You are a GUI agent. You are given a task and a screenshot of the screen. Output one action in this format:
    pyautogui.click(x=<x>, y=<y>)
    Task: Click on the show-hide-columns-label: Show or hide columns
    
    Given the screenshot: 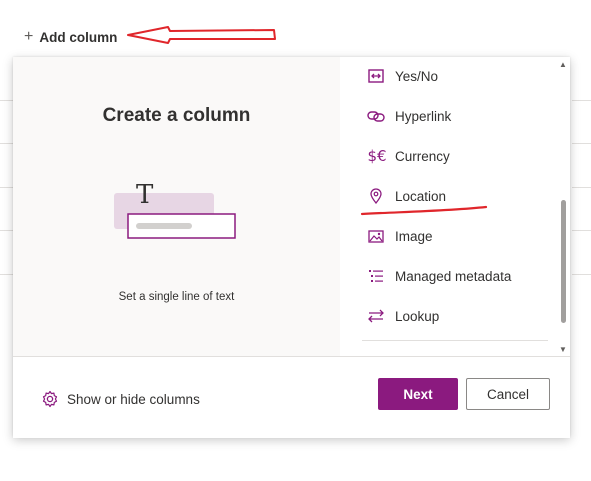 What is the action you would take?
    pyautogui.click(x=133, y=399)
    